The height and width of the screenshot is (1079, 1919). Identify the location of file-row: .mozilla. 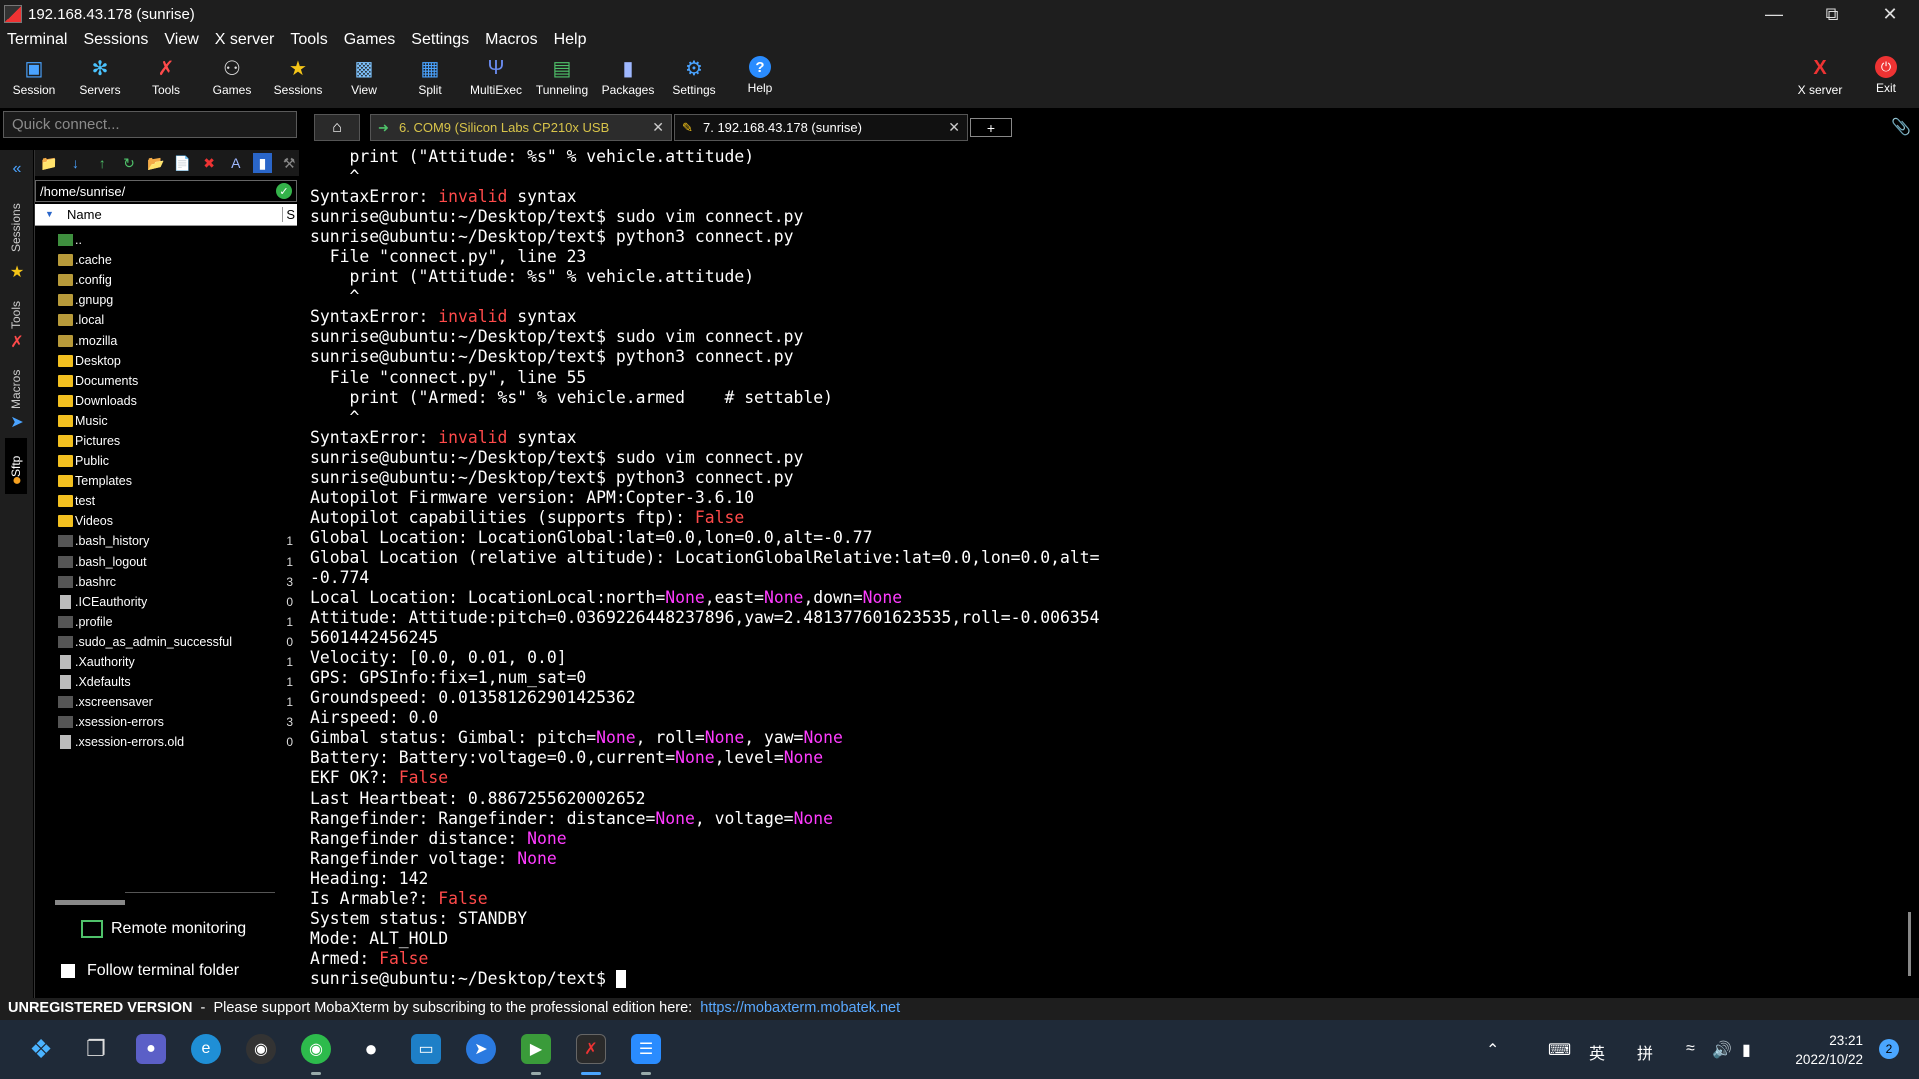
(166, 340).